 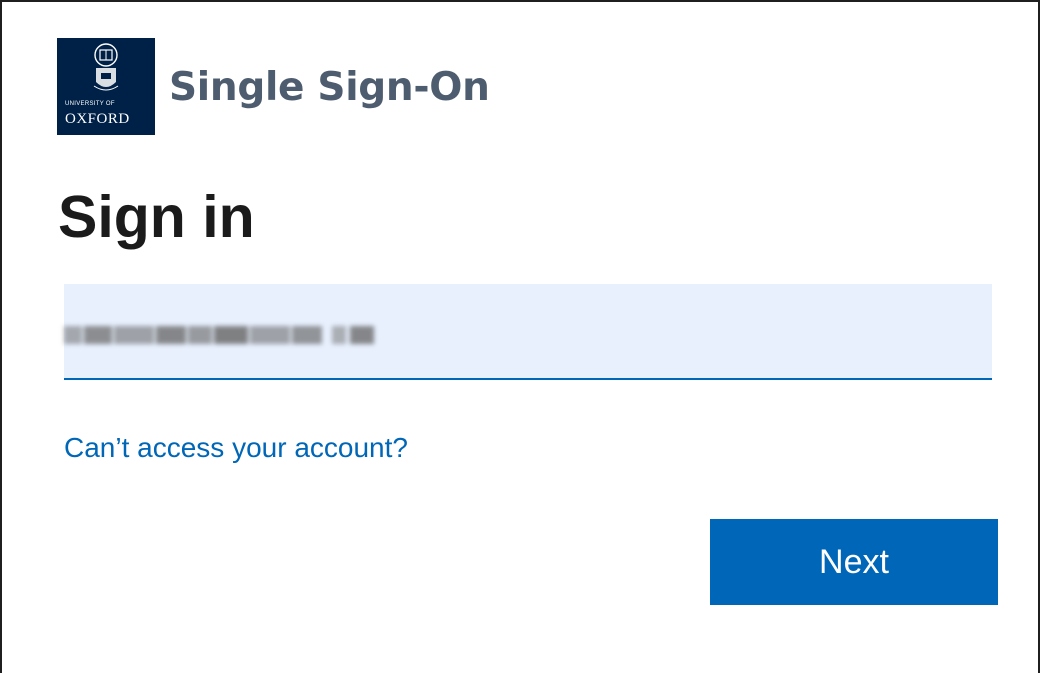 What do you see at coordinates (90, 104) in the screenshot?
I see `logo-university-text: UNIVERSITY OF` at bounding box center [90, 104].